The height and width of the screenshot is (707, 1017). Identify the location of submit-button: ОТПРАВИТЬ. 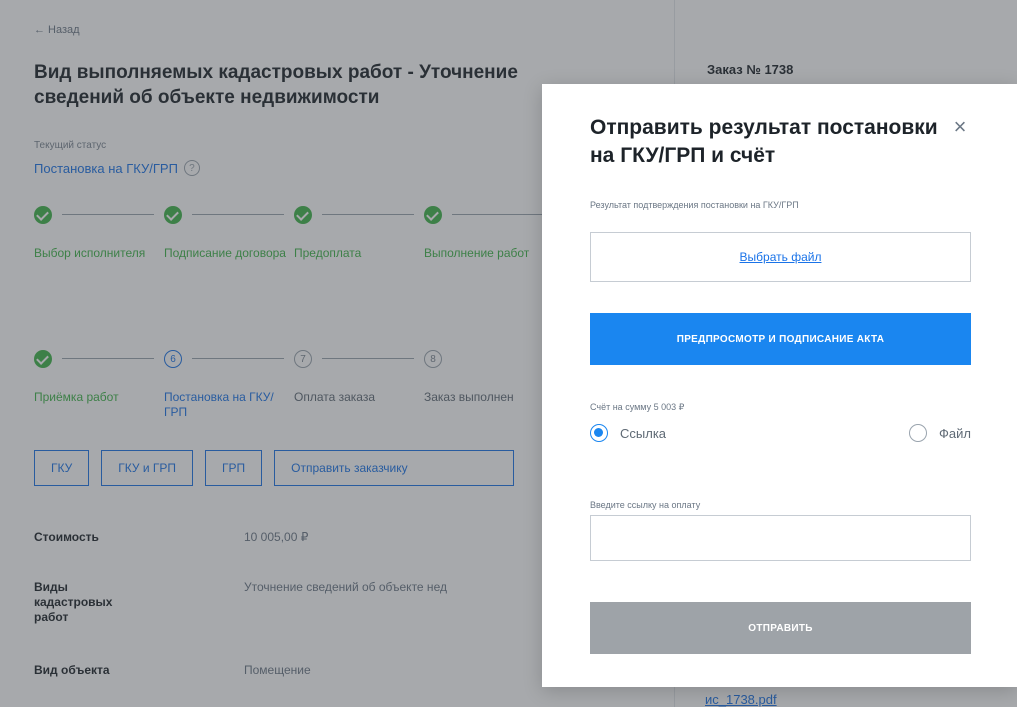
(780, 628).